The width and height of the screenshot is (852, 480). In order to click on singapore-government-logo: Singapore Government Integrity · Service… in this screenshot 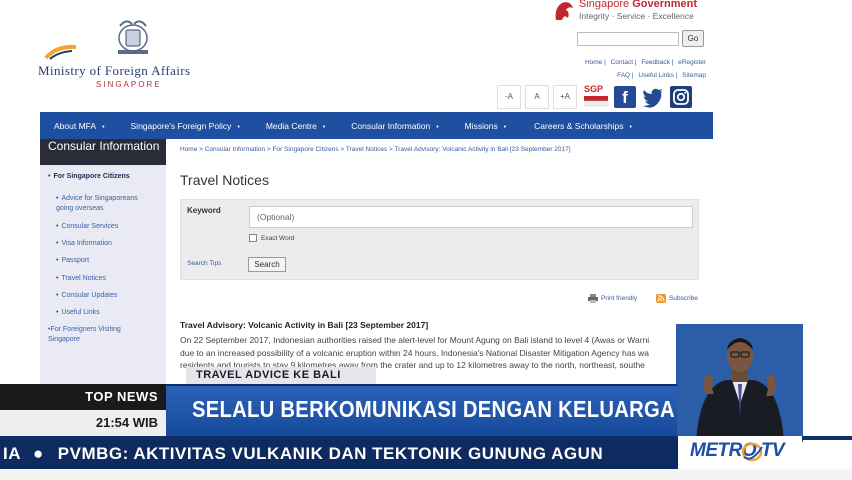, I will do `click(633, 13)`.